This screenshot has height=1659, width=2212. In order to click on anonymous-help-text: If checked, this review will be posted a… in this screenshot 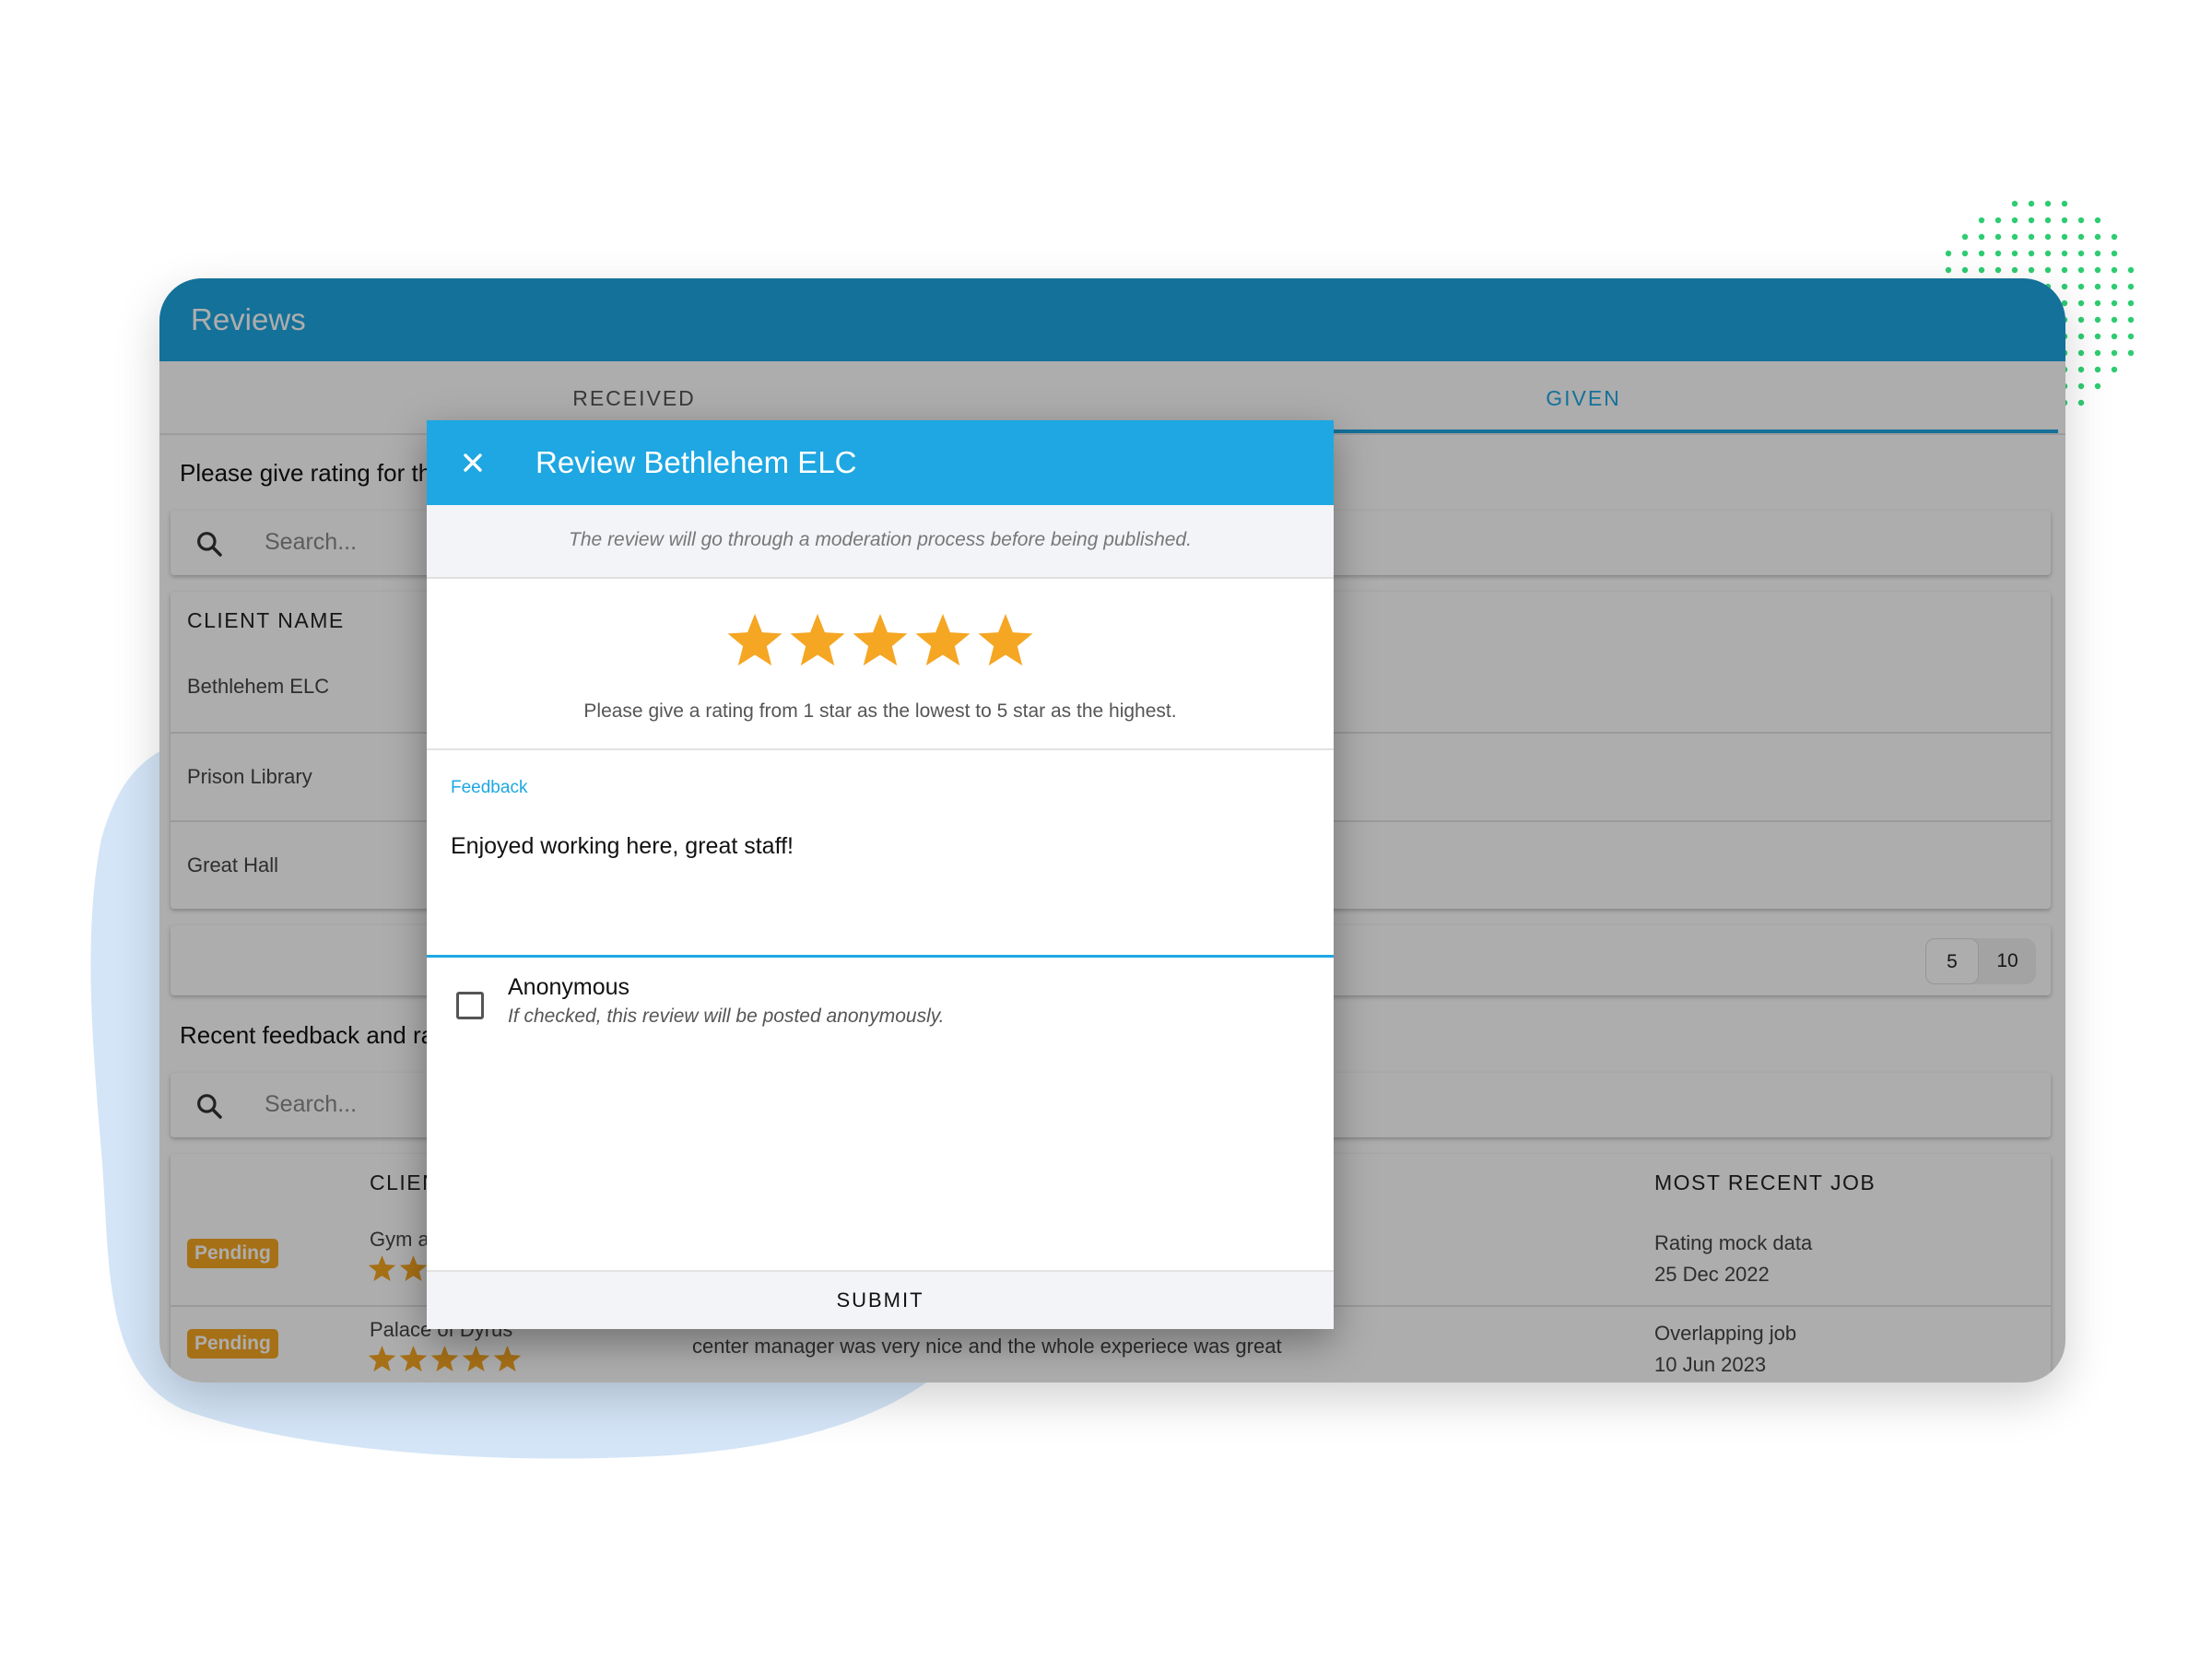, I will do `click(726, 1016)`.